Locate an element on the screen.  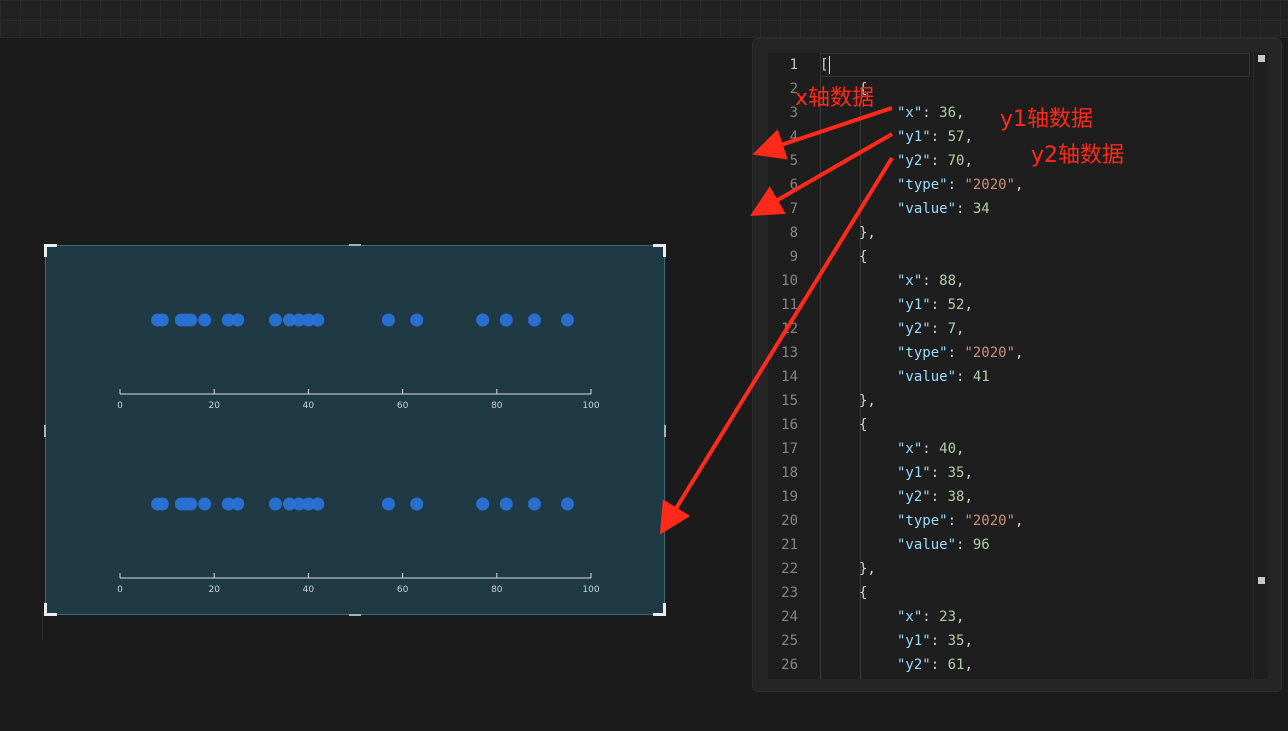
y2-data-arrow is located at coordinates (776, 345).